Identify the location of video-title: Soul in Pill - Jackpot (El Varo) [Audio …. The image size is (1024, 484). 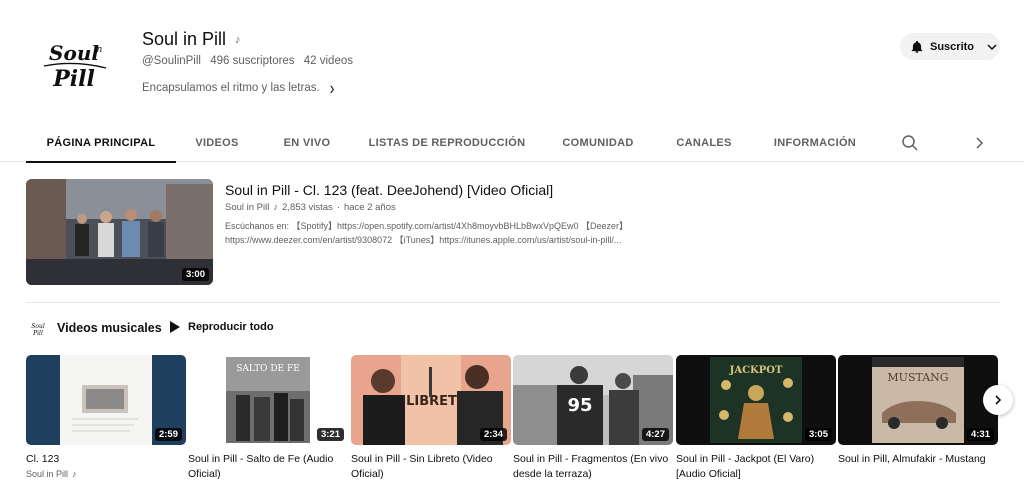
(756, 467).